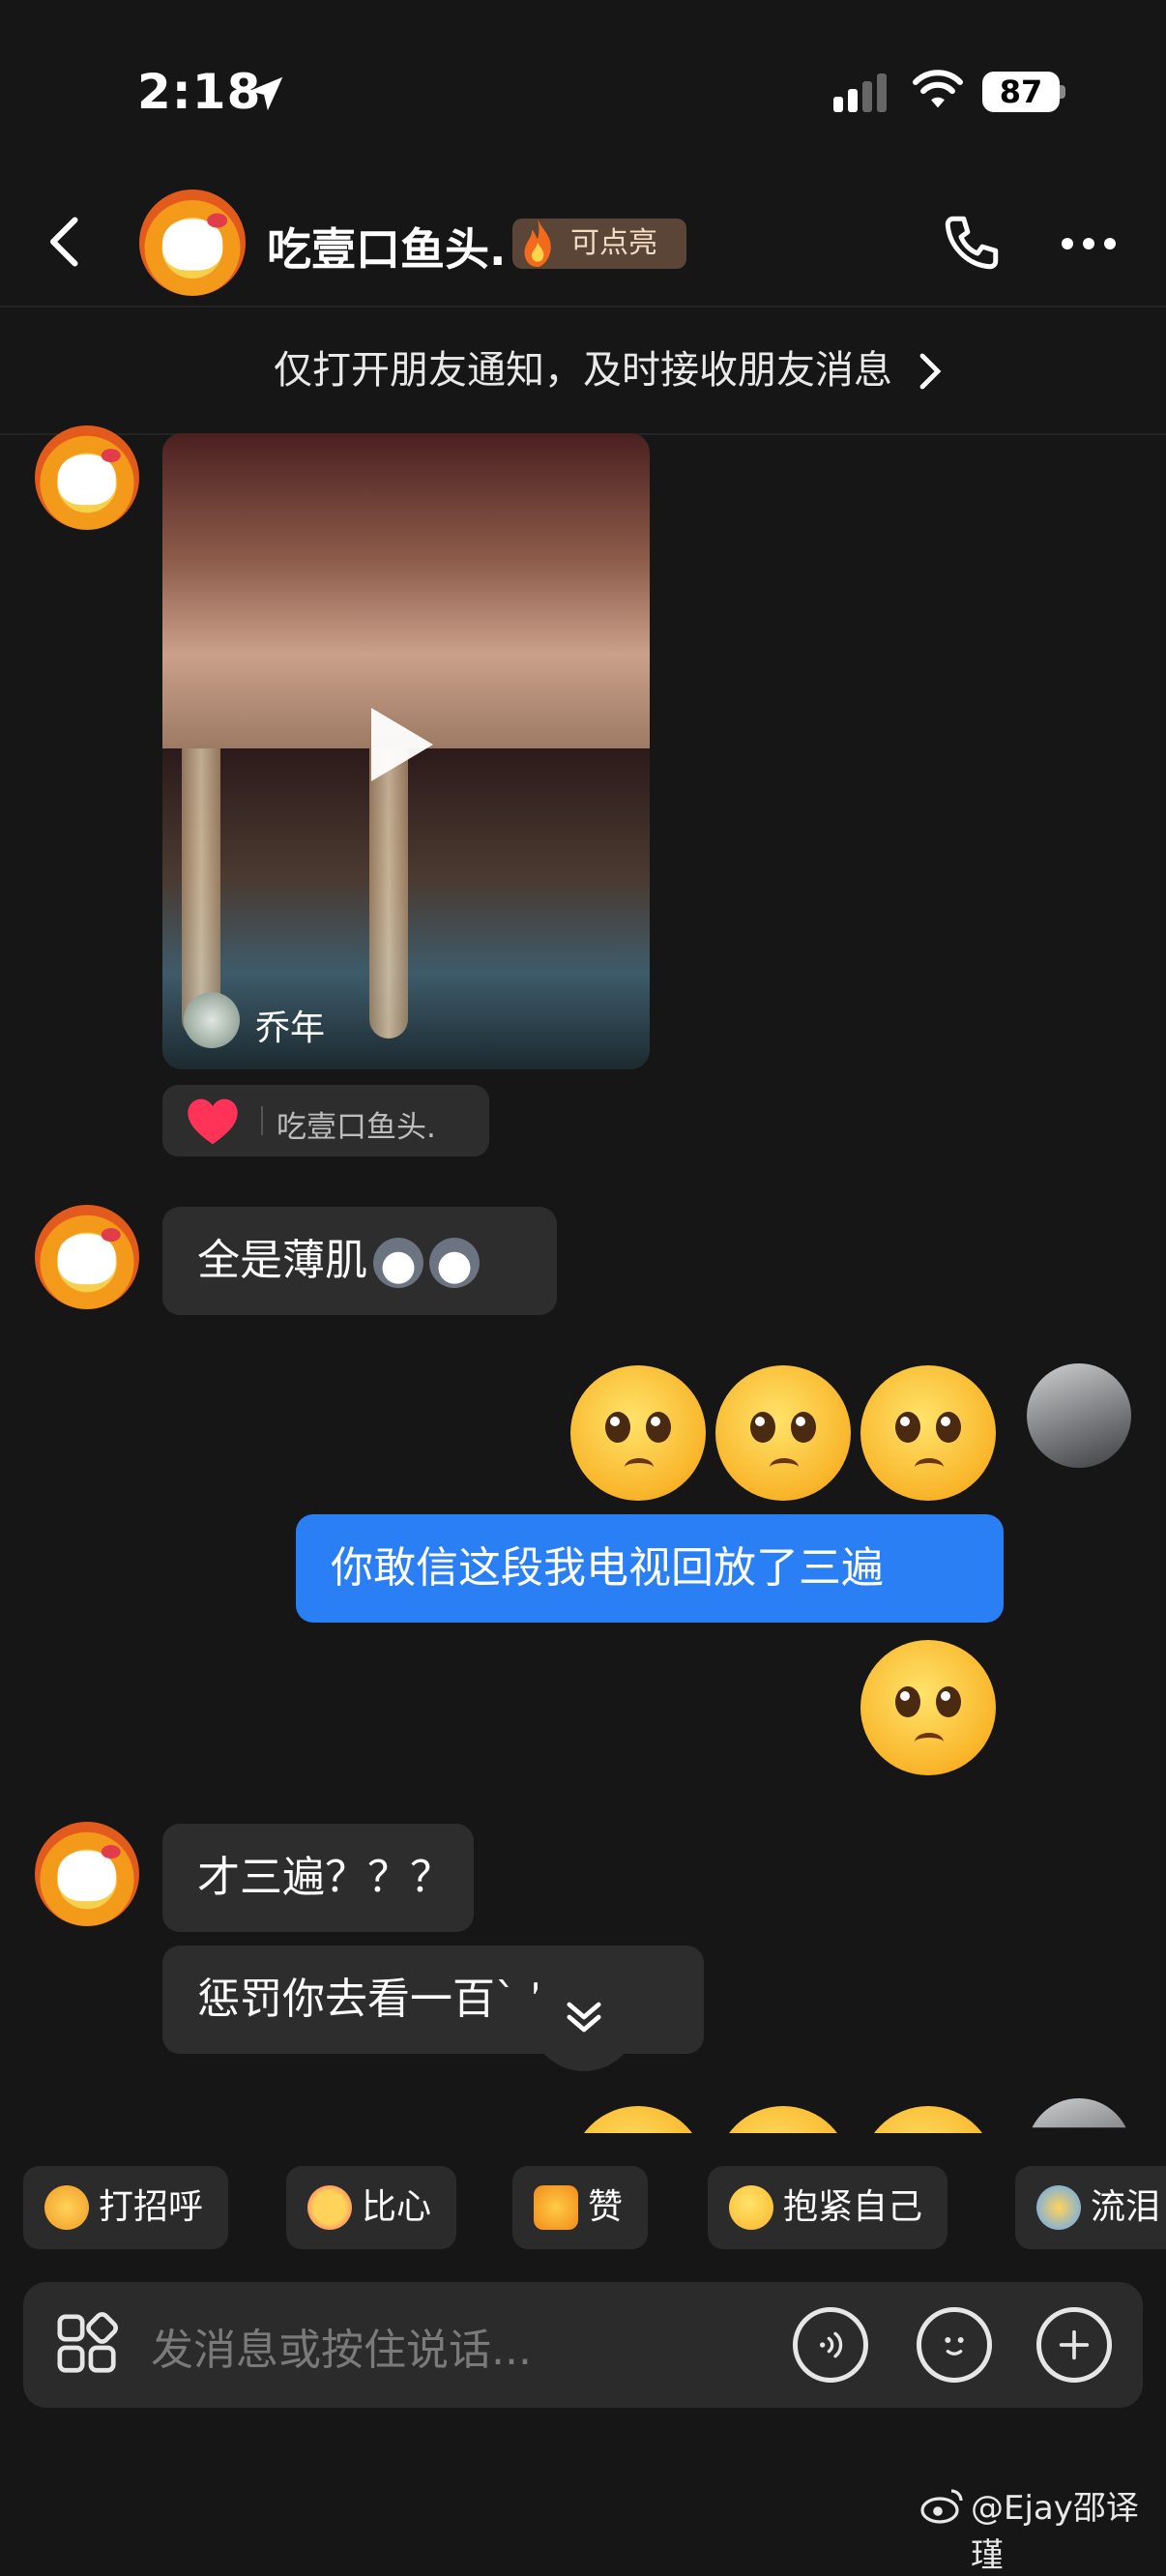 The image size is (1166, 2576). Describe the element at coordinates (606, 2207) in the screenshot. I see `chip-label: 赞` at that location.